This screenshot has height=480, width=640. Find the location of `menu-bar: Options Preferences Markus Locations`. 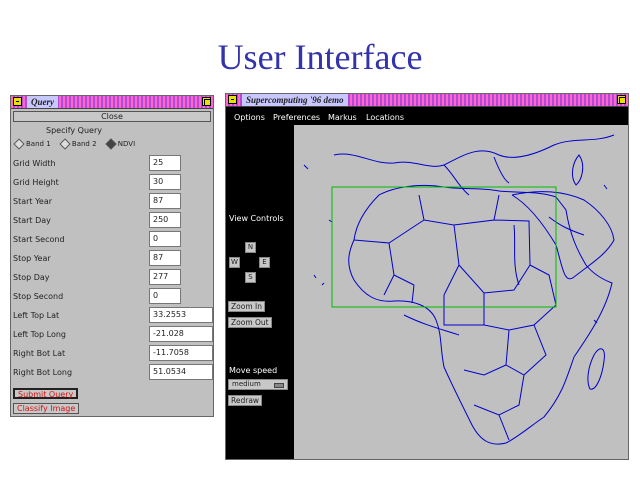

menu-bar: Options Preferences Markus Locations is located at coordinates (427, 116).